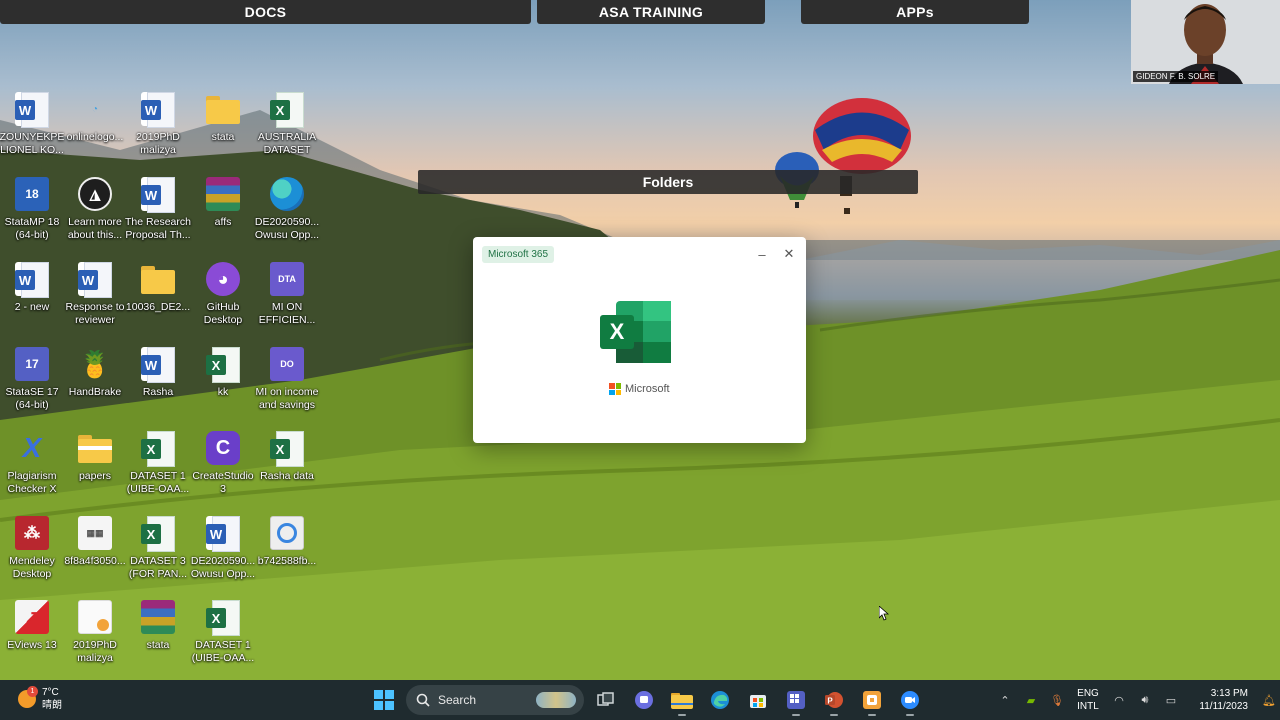  I want to click on desktop-icon-label: CreateStudio 3, so click(223, 482).